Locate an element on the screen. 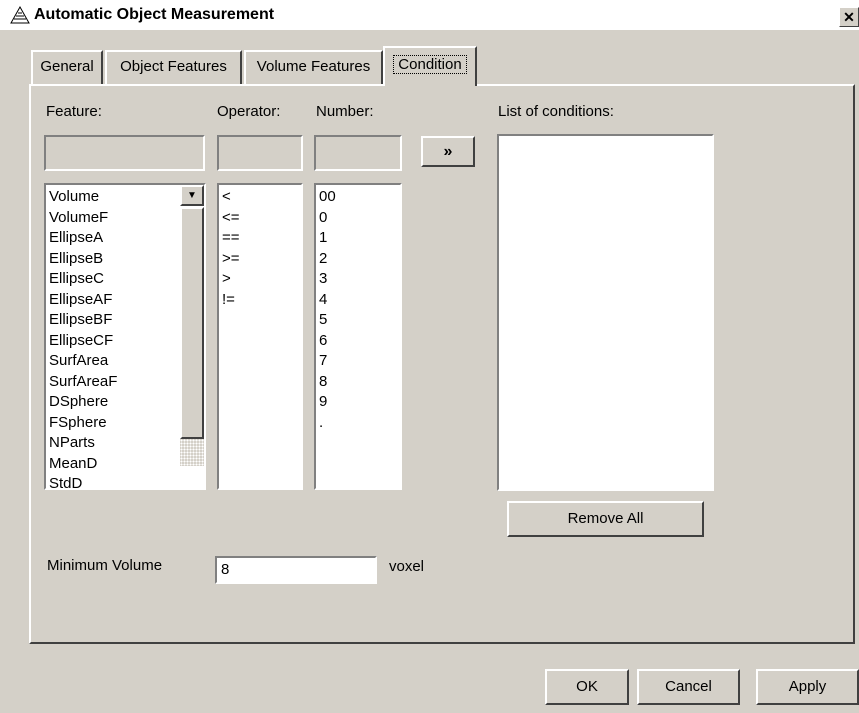 Image resolution: width=859 pixels, height=713 pixels. app-icon is located at coordinates (20, 15).